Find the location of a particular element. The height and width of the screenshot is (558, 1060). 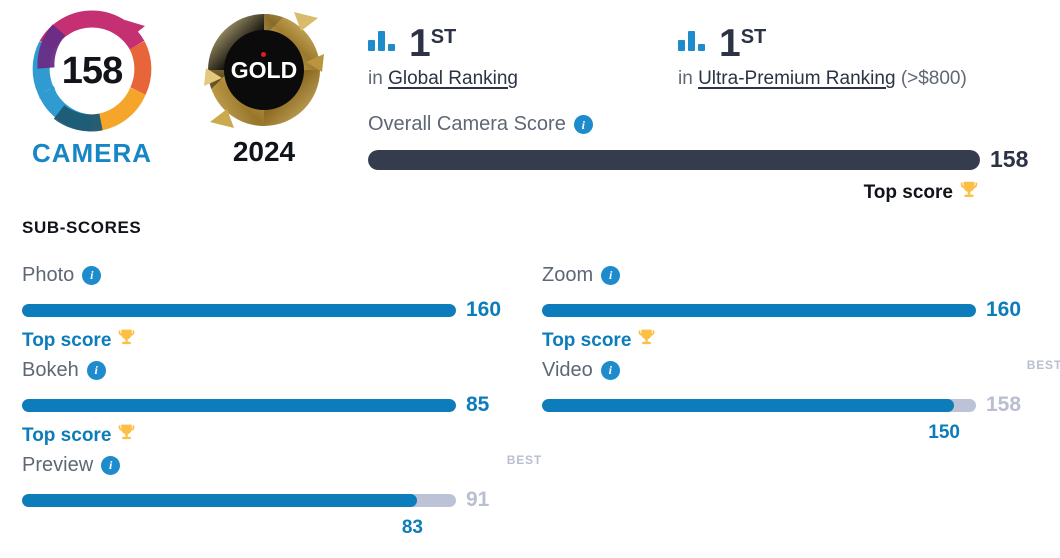

ranking-ultra-premium-subtitle: in Ultra-Premium Ranking (>$800) is located at coordinates (833, 79).